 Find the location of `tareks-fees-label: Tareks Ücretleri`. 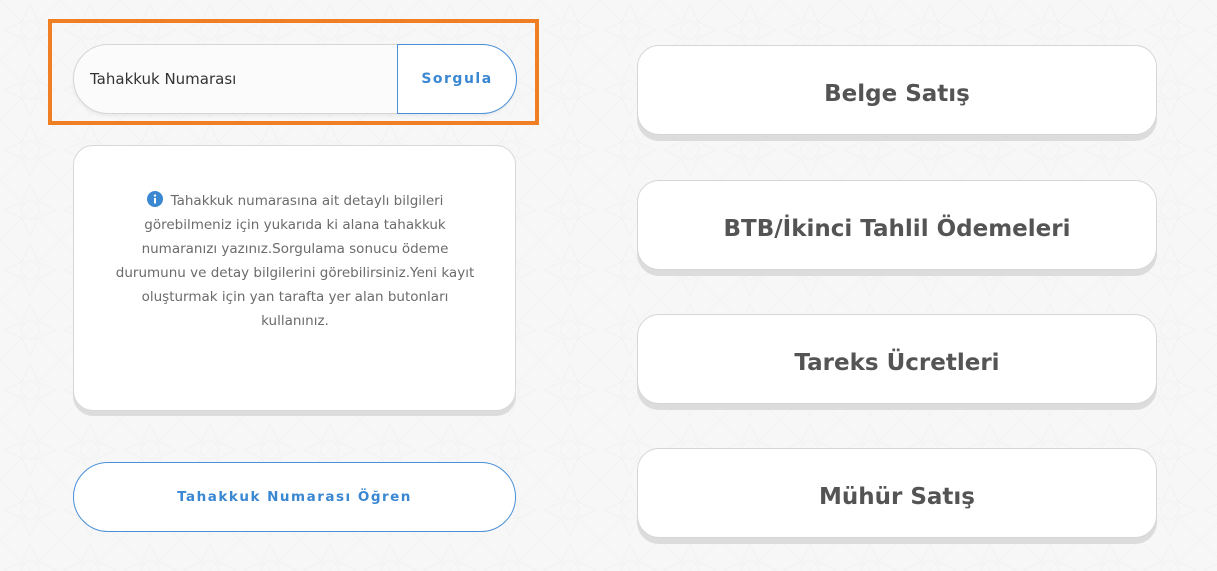

tareks-fees-label: Tareks Ücretleri is located at coordinates (897, 363).